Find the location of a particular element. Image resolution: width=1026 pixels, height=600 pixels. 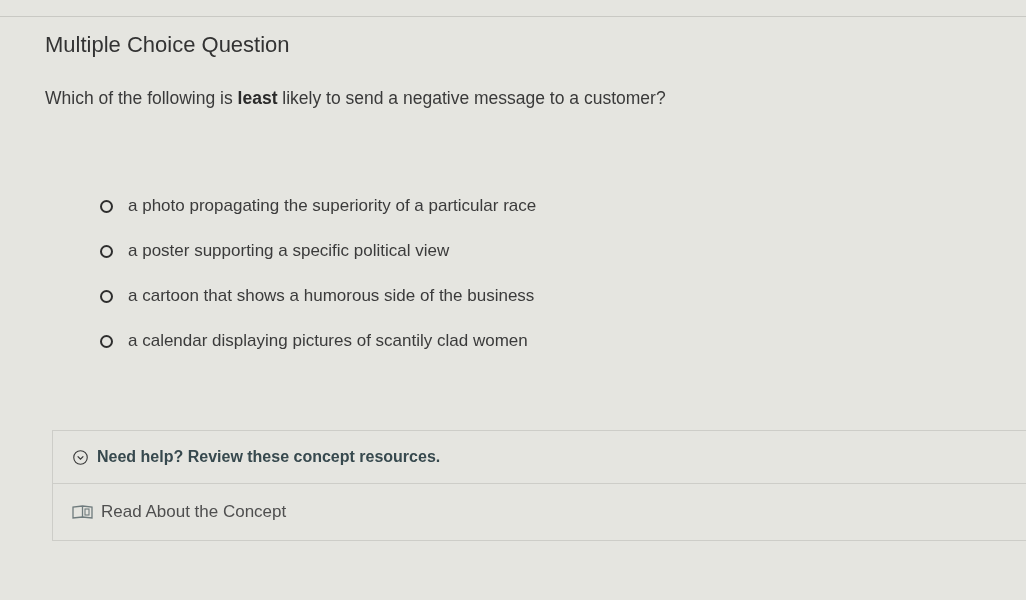

option-label: a calendar displaying pictures of scantily clad women is located at coordinates (328, 341).